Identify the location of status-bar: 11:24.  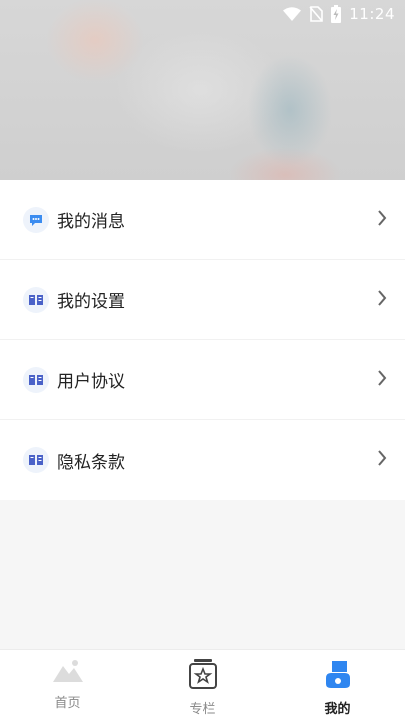
(202, 14).